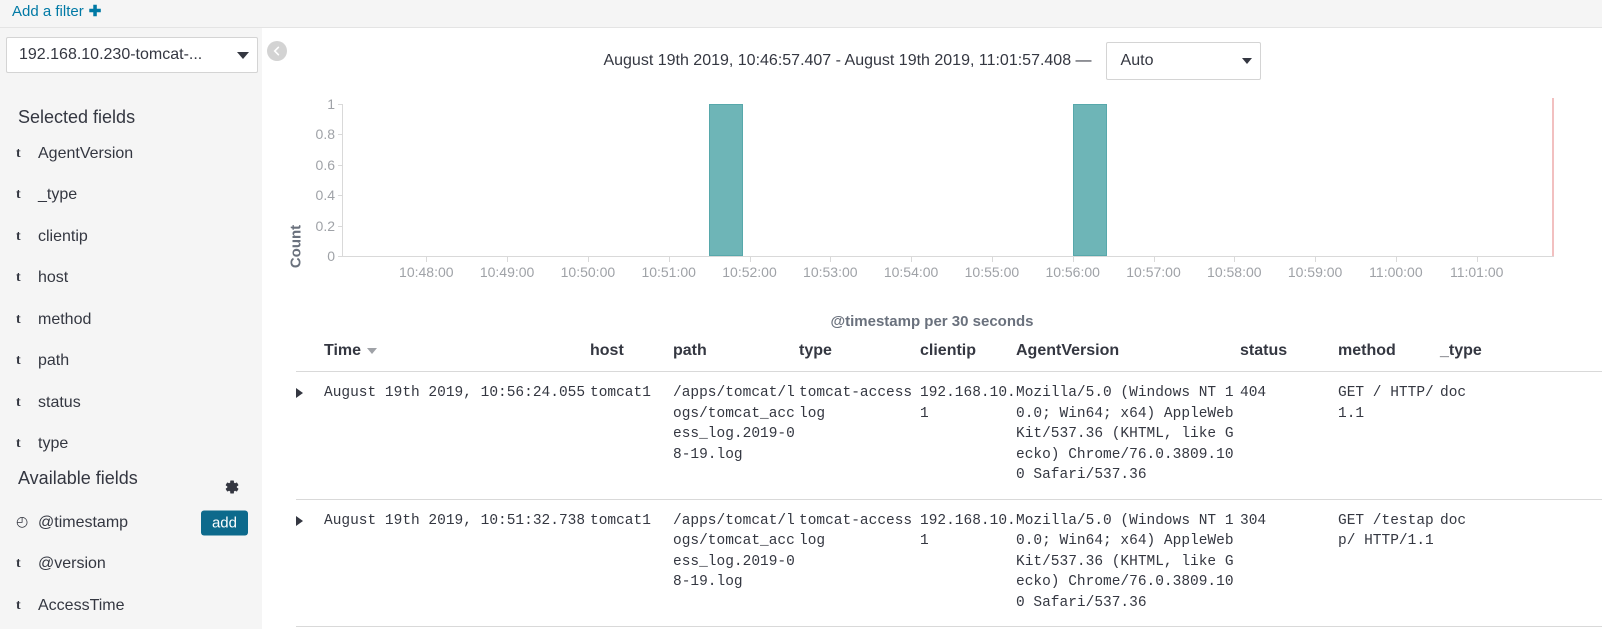 The width and height of the screenshot is (1602, 629). Describe the element at coordinates (131, 196) in the screenshot. I see `selected-field-type: t _type` at that location.